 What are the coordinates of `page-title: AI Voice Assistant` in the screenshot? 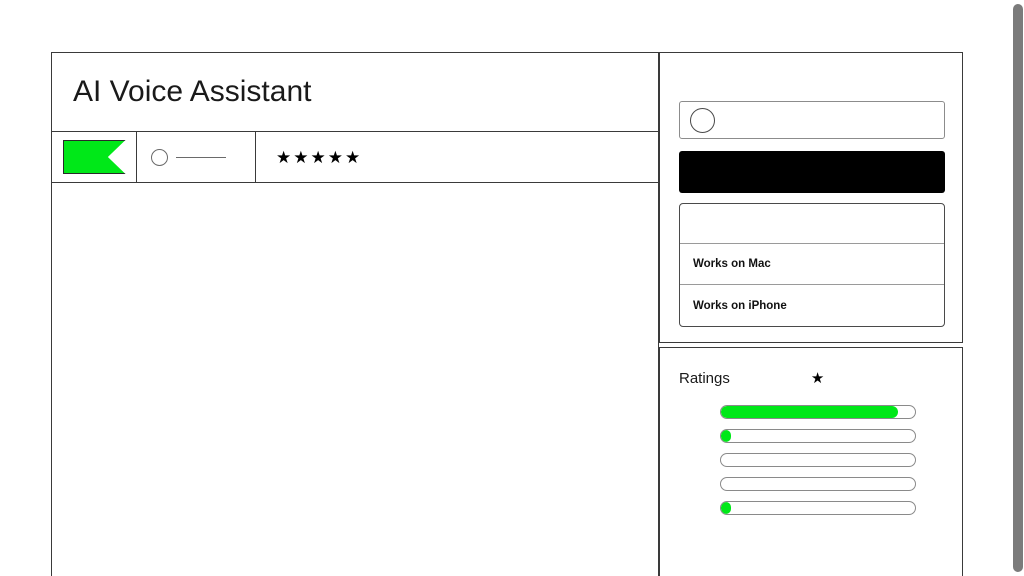 It's located at (192, 91).